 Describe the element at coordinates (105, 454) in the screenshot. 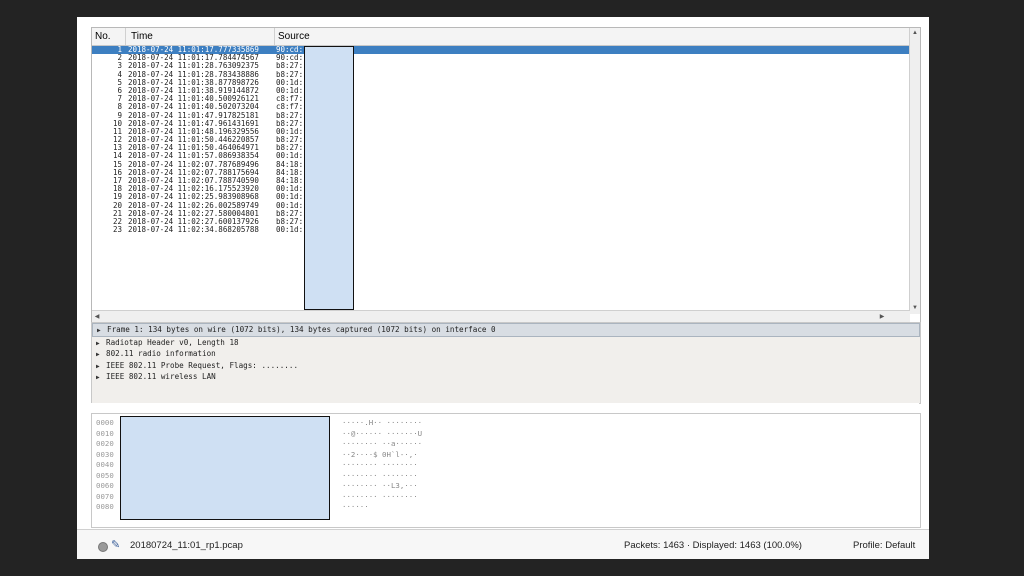

I see `byte-offset: 0030` at that location.